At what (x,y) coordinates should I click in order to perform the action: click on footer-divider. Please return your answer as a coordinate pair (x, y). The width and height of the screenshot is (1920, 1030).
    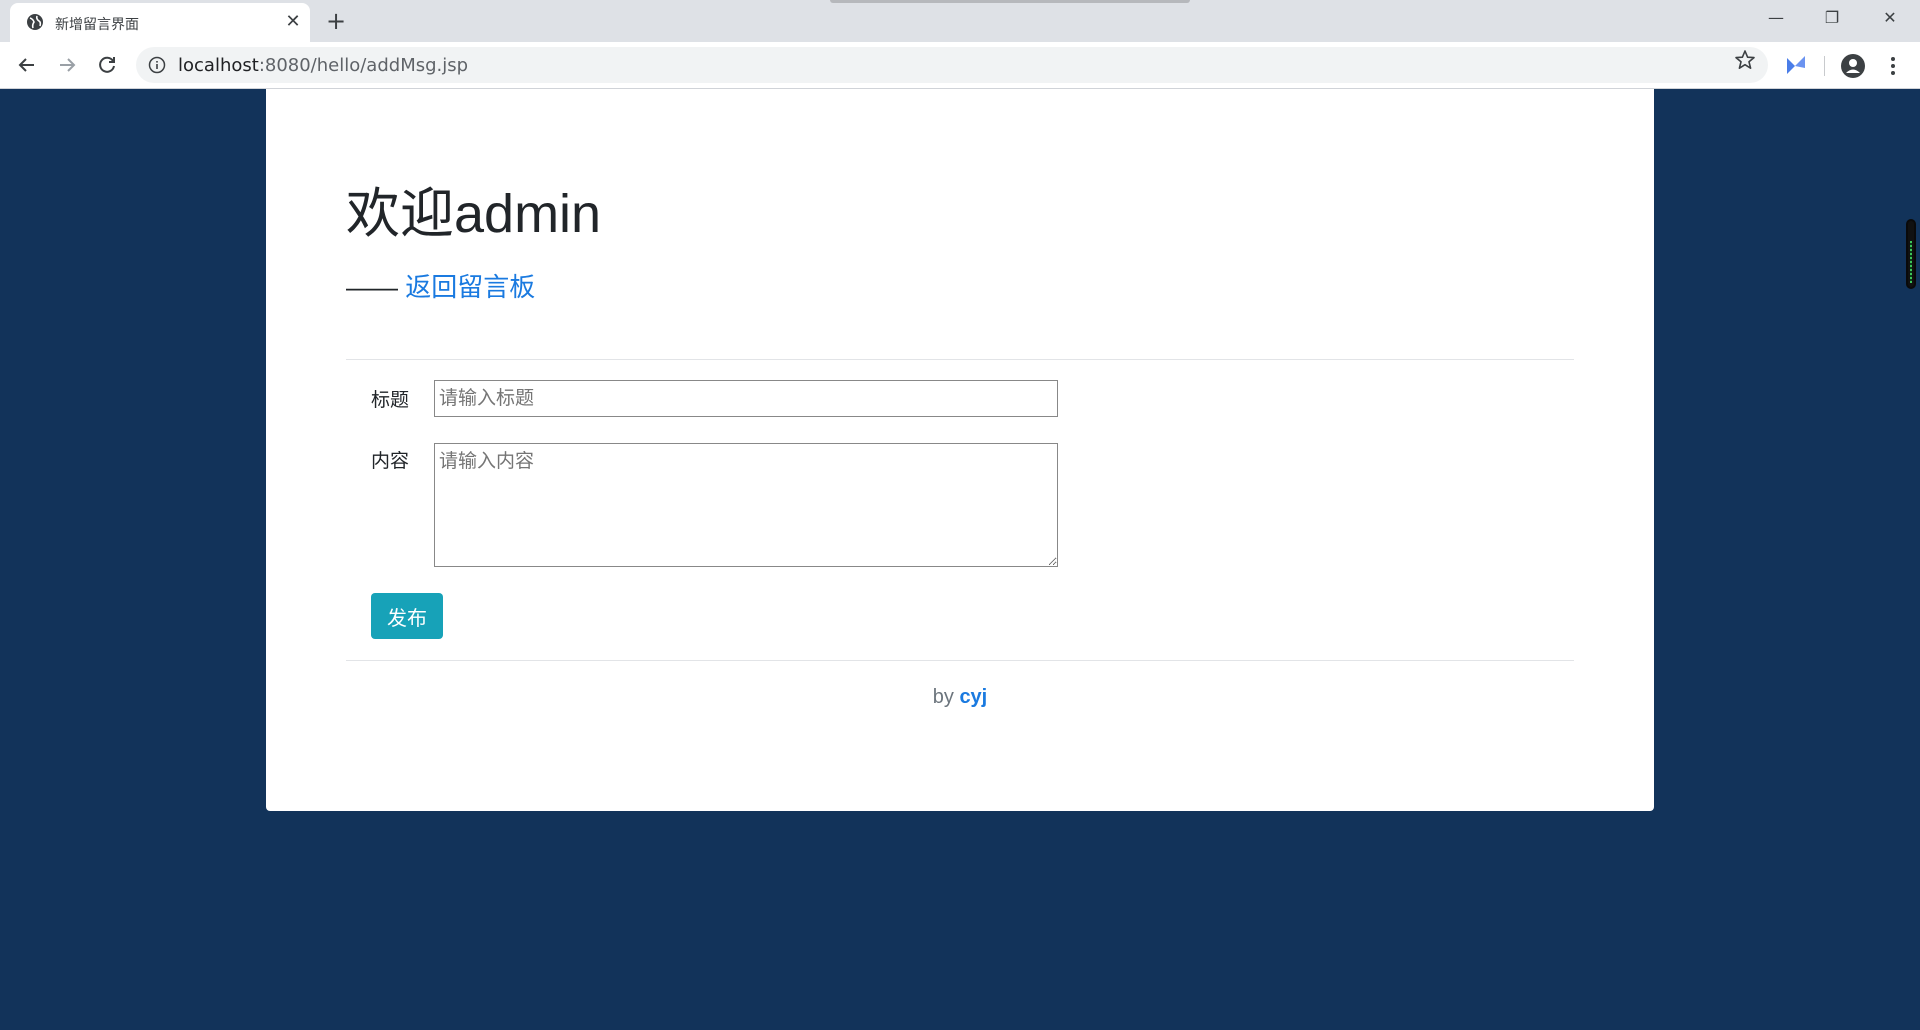
    Looking at the image, I should click on (960, 660).